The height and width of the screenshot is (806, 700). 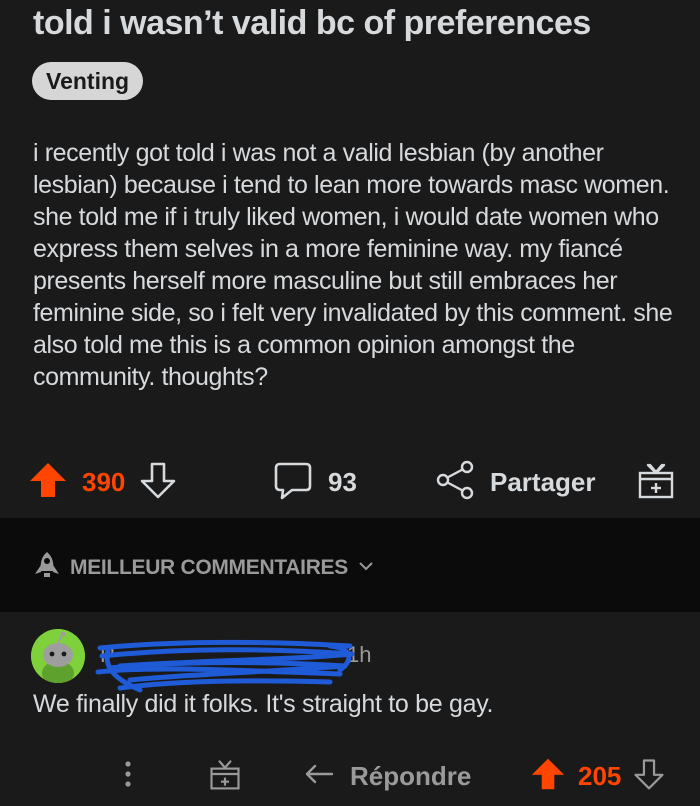 I want to click on rocket-icon, so click(x=47, y=567).